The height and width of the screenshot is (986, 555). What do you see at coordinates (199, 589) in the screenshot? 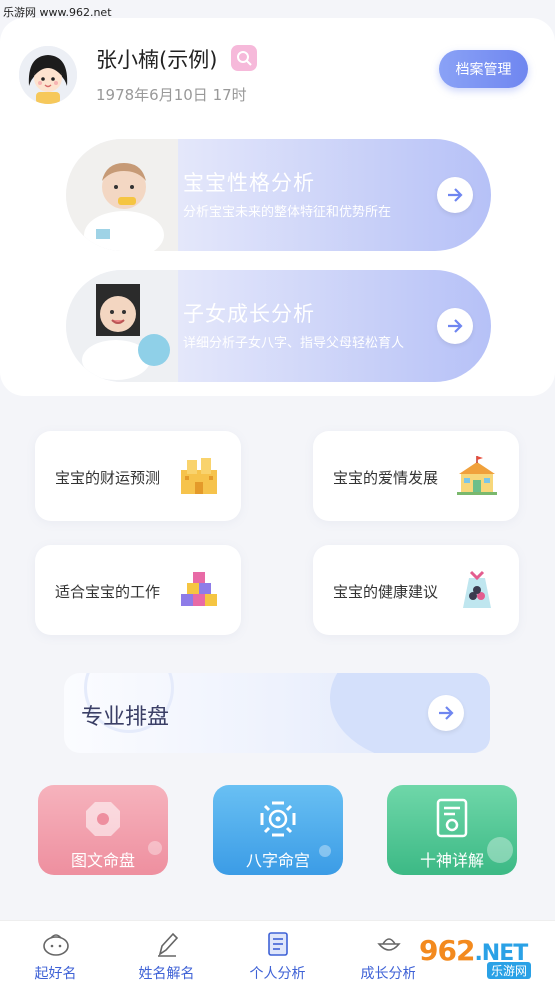
I see `cubes-icon` at bounding box center [199, 589].